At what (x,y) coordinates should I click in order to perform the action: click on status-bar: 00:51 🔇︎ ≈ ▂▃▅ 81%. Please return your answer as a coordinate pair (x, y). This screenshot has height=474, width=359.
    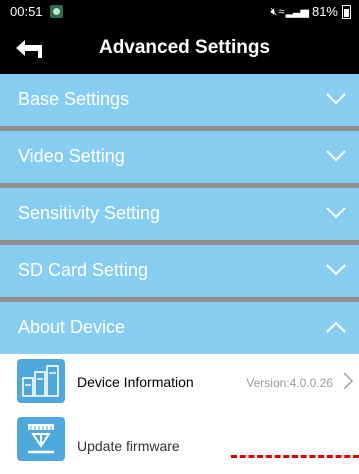
    Looking at the image, I should click on (179, 12).